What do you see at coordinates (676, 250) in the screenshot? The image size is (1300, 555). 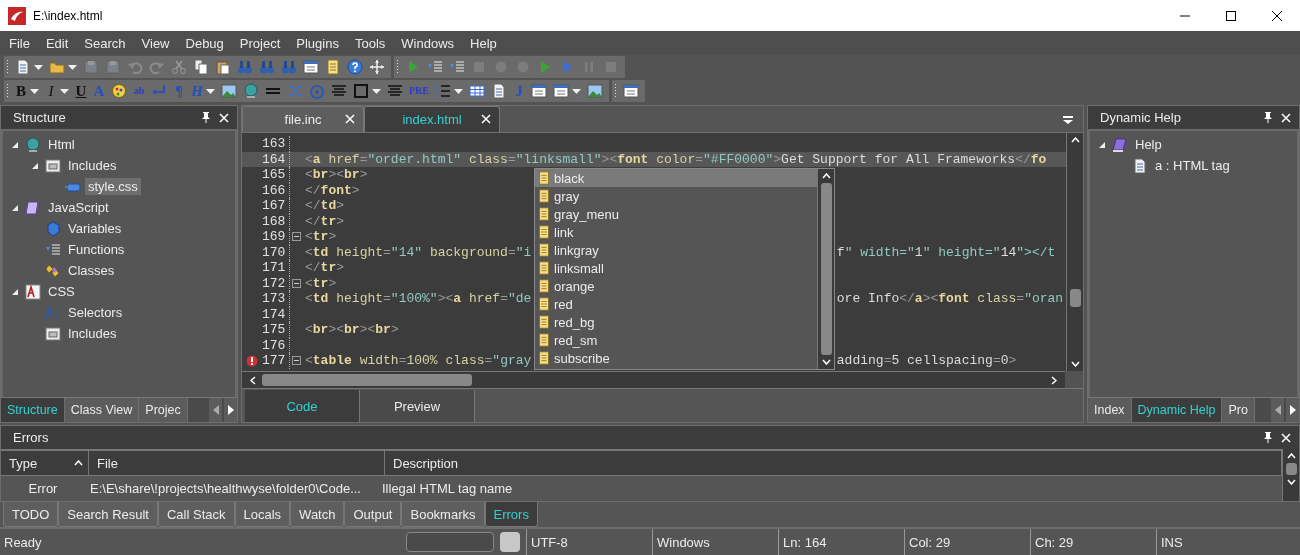 I see `suggestion-item: linkgray` at bounding box center [676, 250].